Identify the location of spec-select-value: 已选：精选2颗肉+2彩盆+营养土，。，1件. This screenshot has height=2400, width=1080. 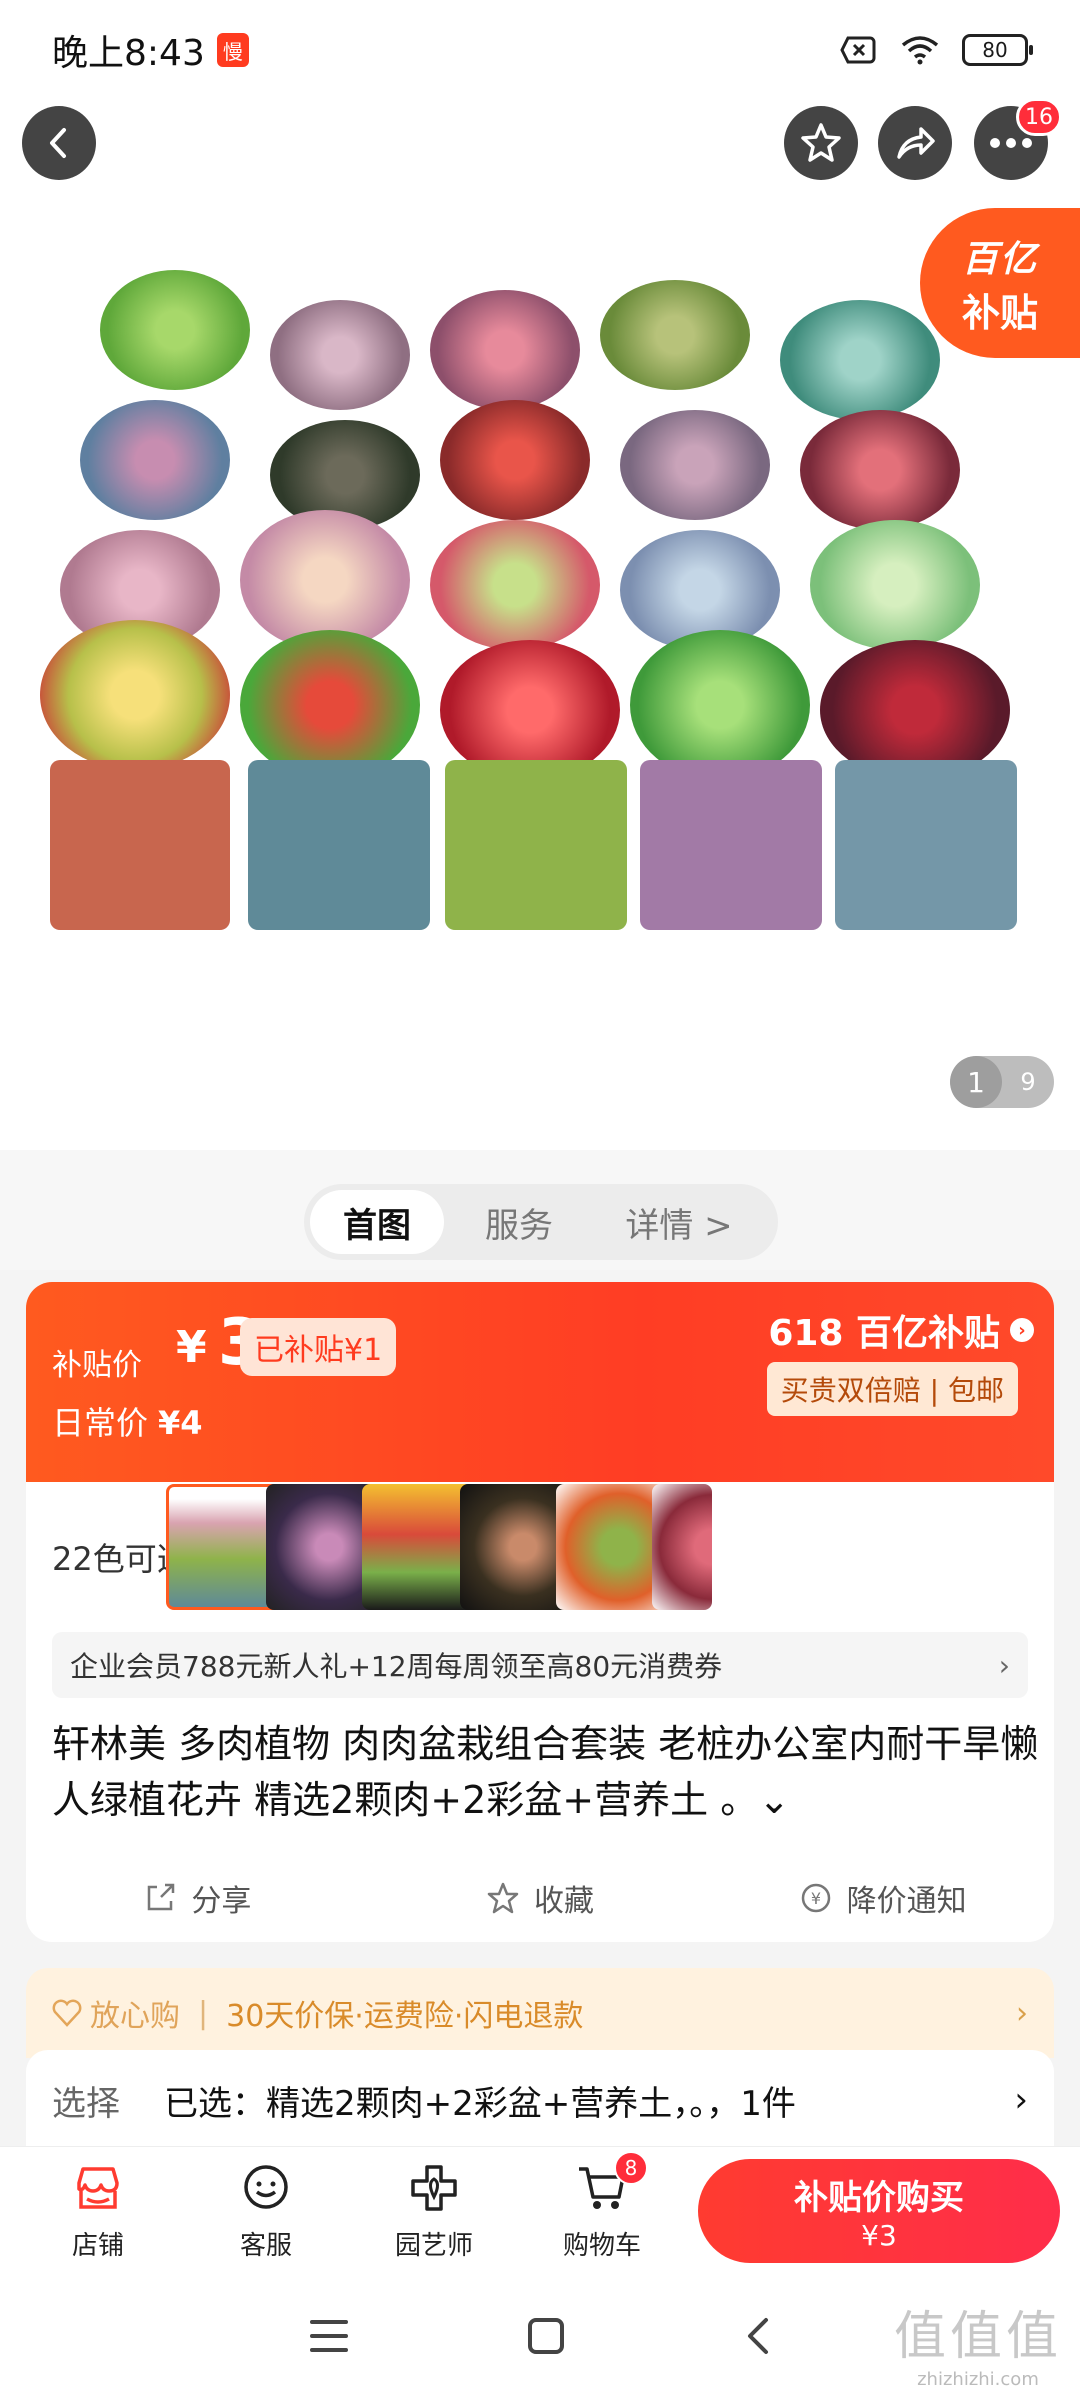
(480, 2103).